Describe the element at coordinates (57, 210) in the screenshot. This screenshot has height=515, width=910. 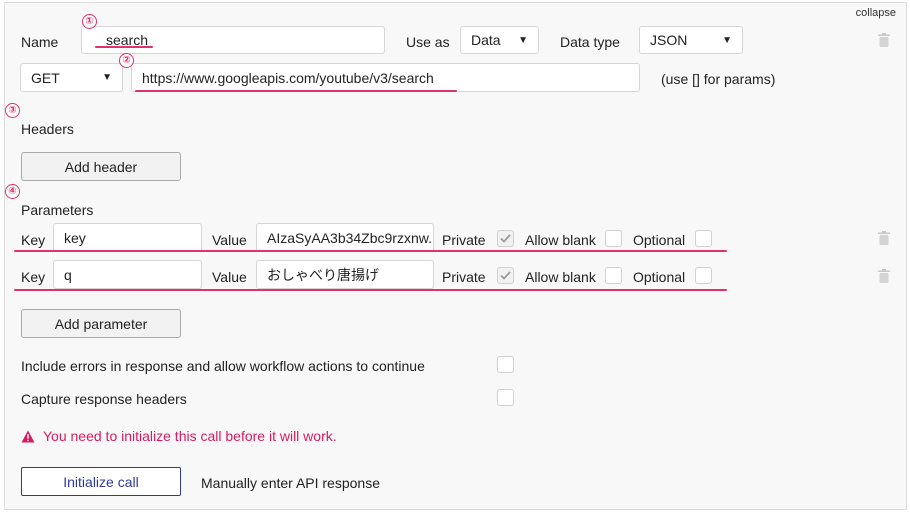
I see `parameters-label: Parameters` at that location.